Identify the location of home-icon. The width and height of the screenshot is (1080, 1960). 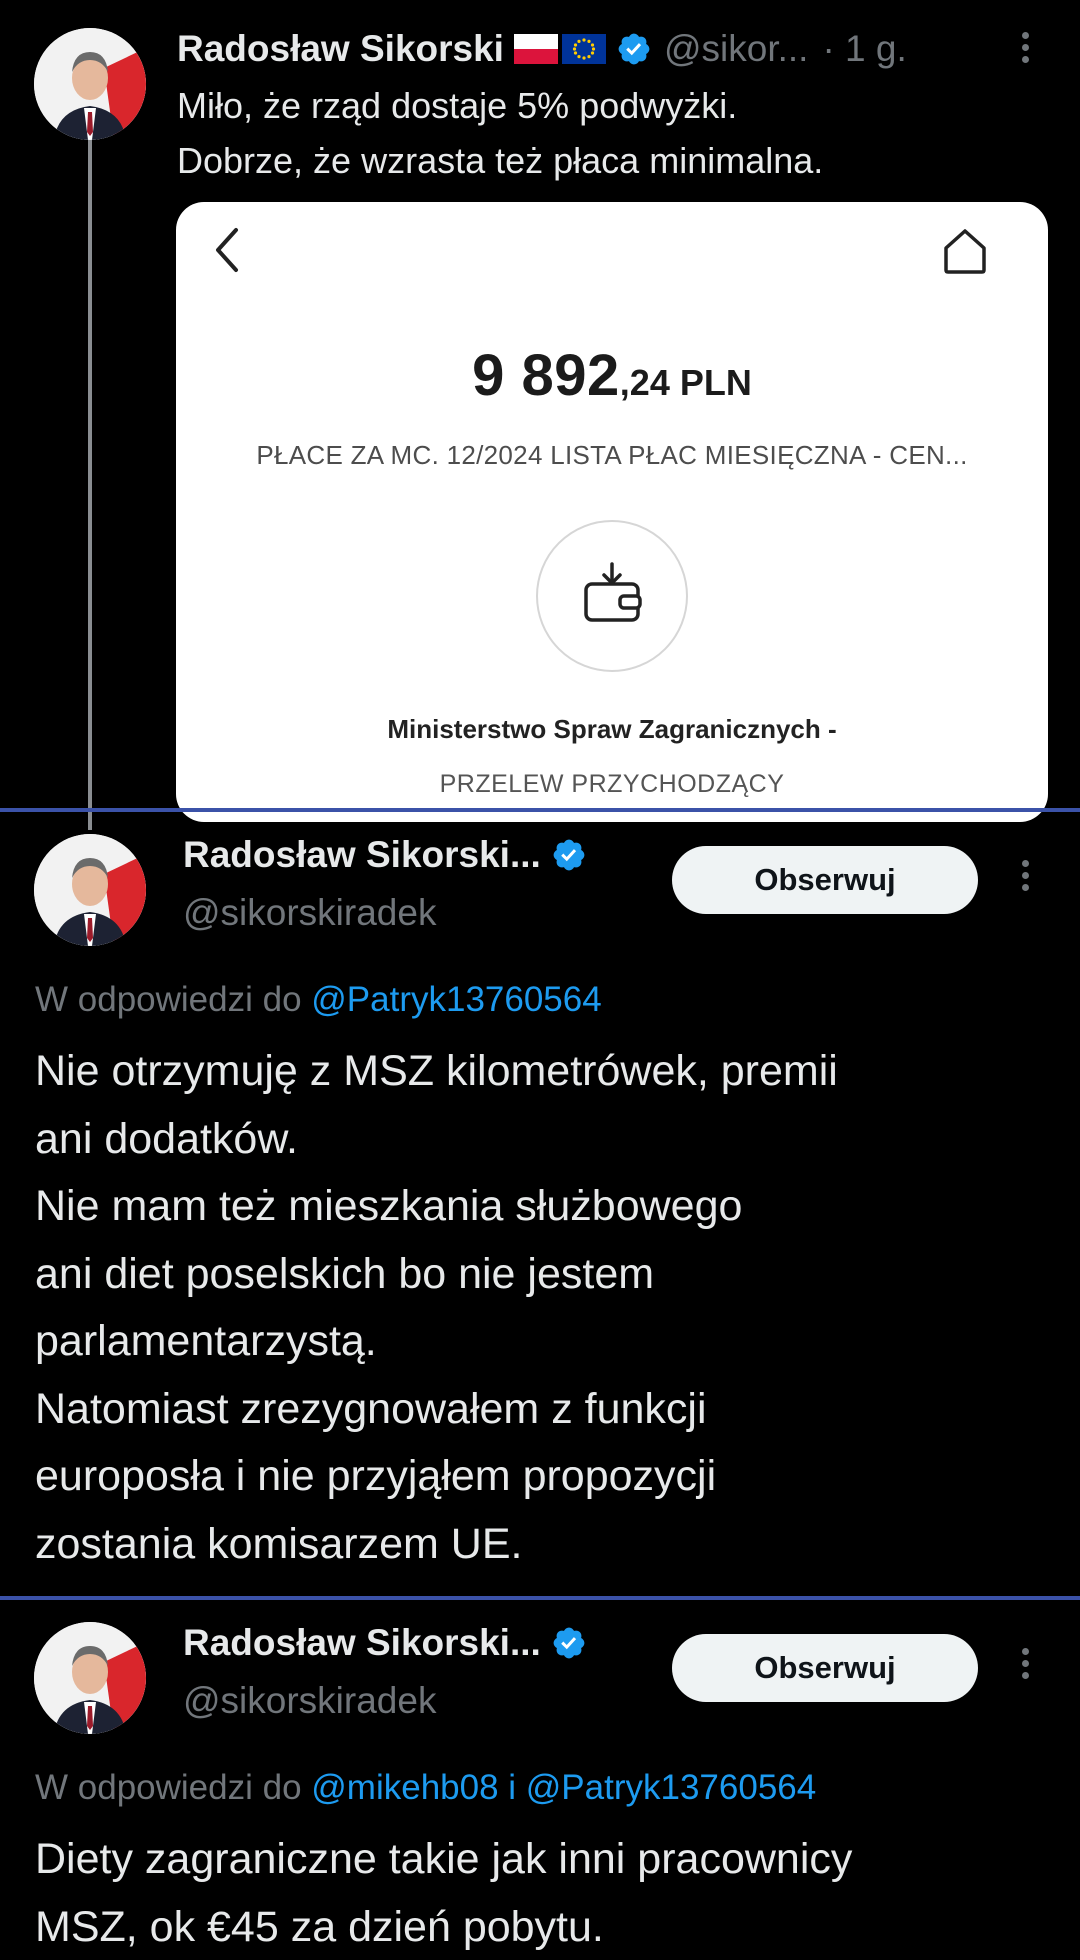
(965, 251).